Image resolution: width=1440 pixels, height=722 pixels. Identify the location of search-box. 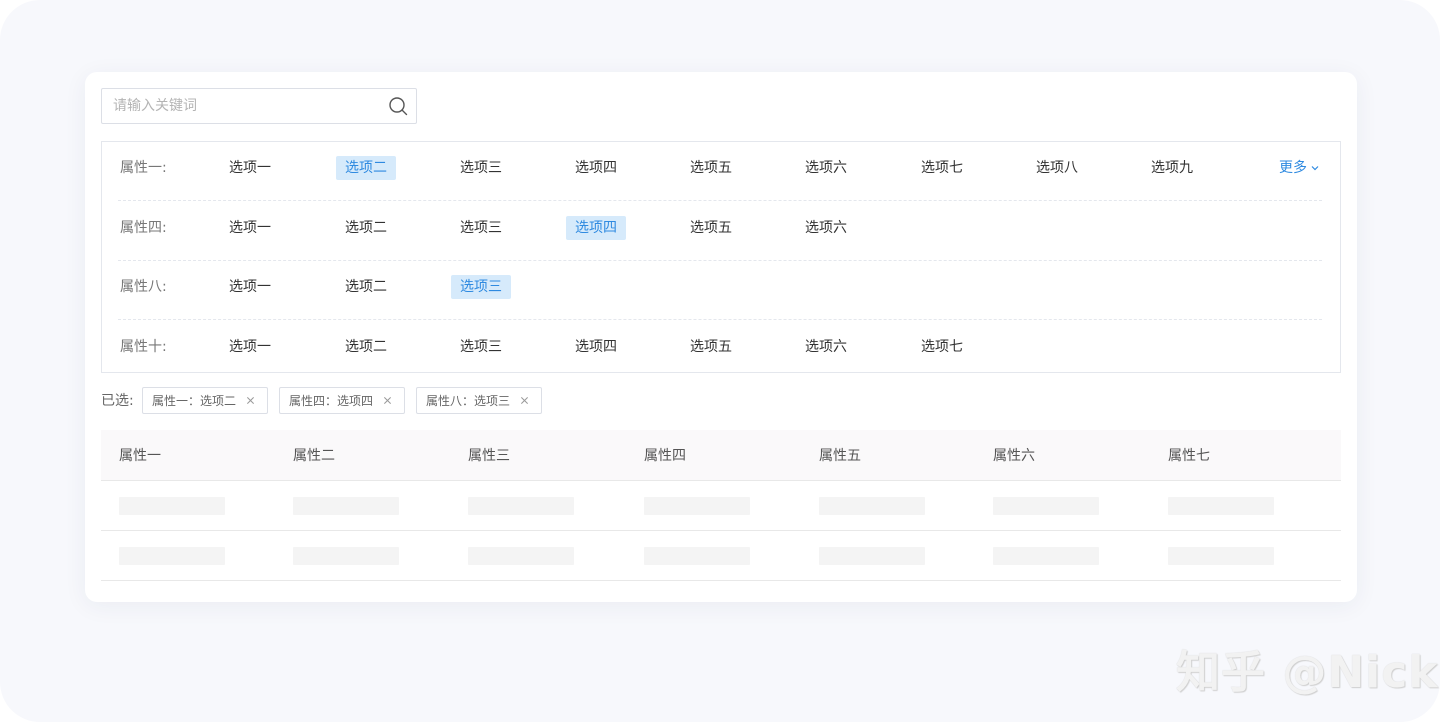
(259, 106).